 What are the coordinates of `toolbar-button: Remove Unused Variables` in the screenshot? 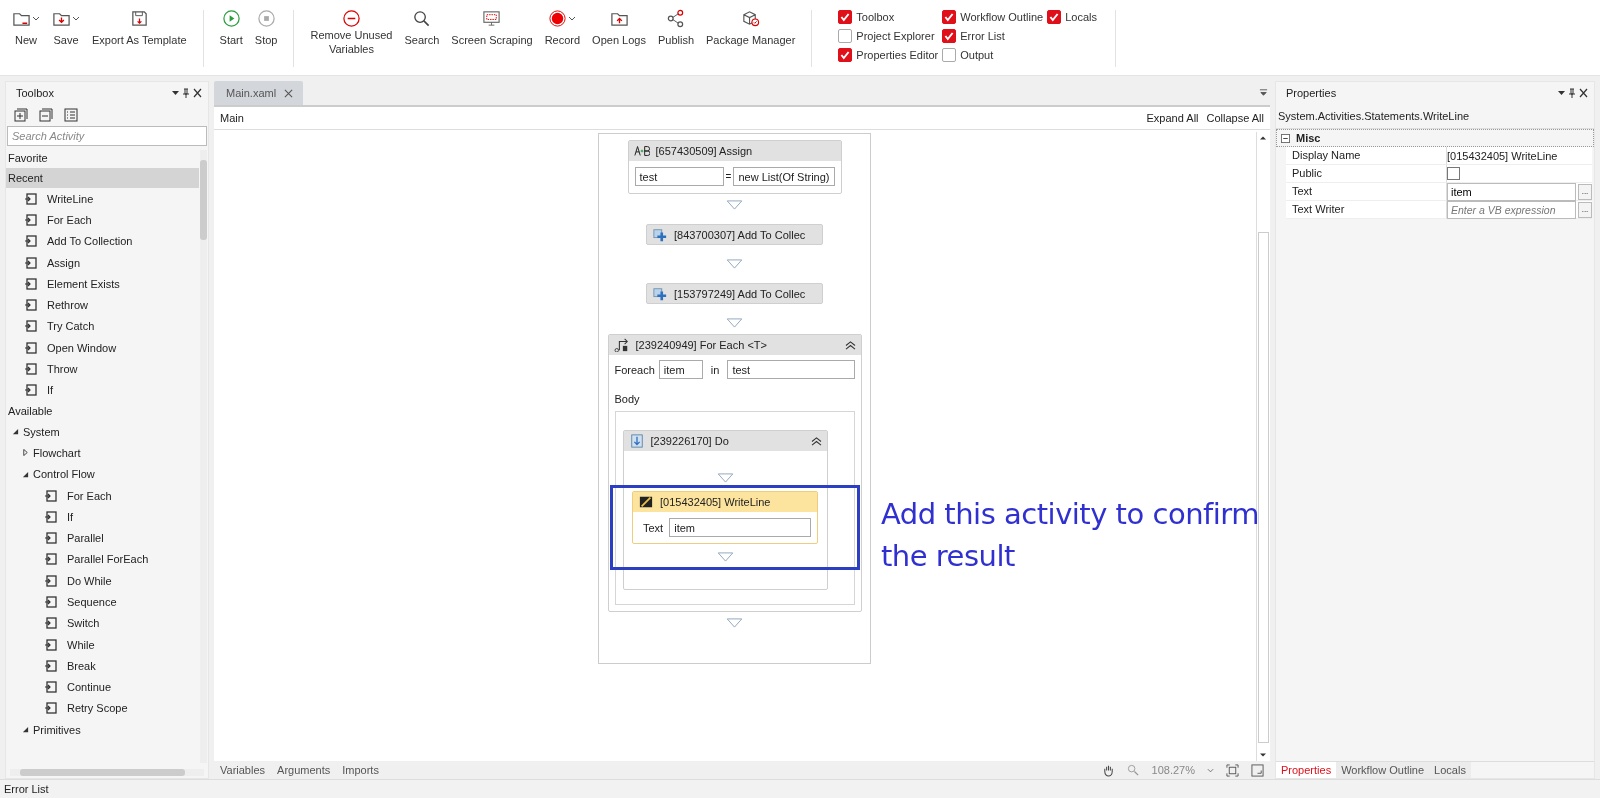 It's located at (351, 32).